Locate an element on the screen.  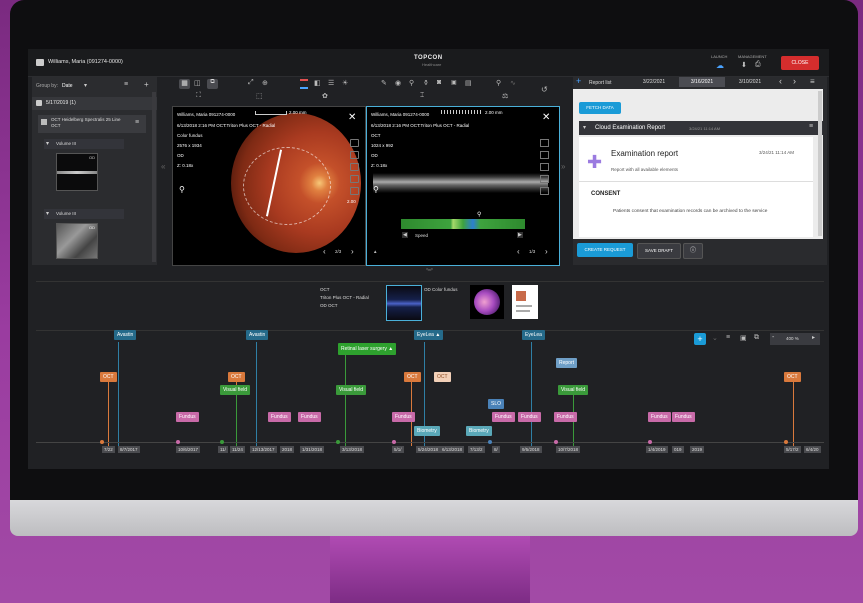
brightness-icon: ☀ is located at coordinates (345, 83).